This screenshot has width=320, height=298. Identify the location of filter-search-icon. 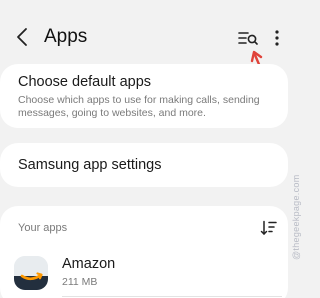
(248, 38).